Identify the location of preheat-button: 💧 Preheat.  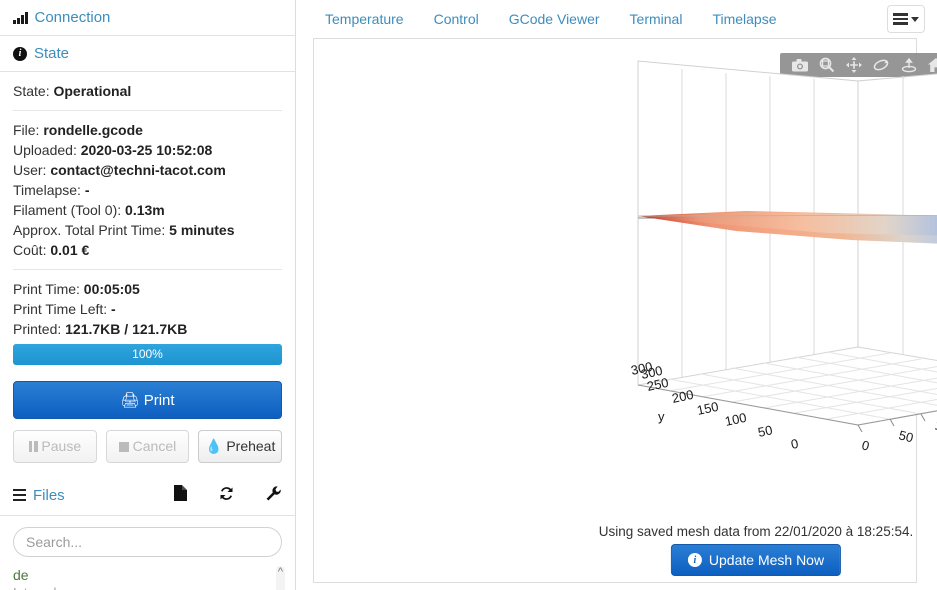
(240, 446).